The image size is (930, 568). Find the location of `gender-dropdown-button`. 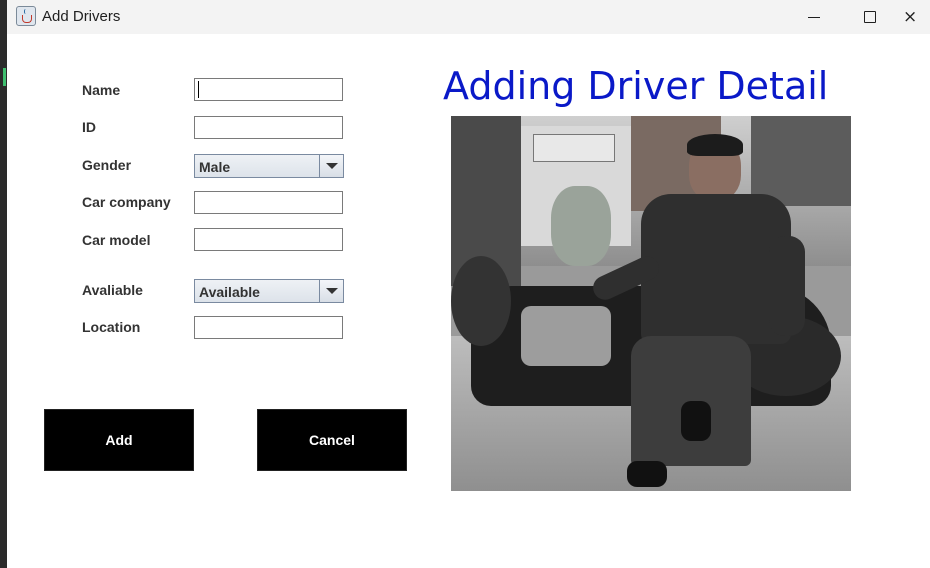

gender-dropdown-button is located at coordinates (331, 166).